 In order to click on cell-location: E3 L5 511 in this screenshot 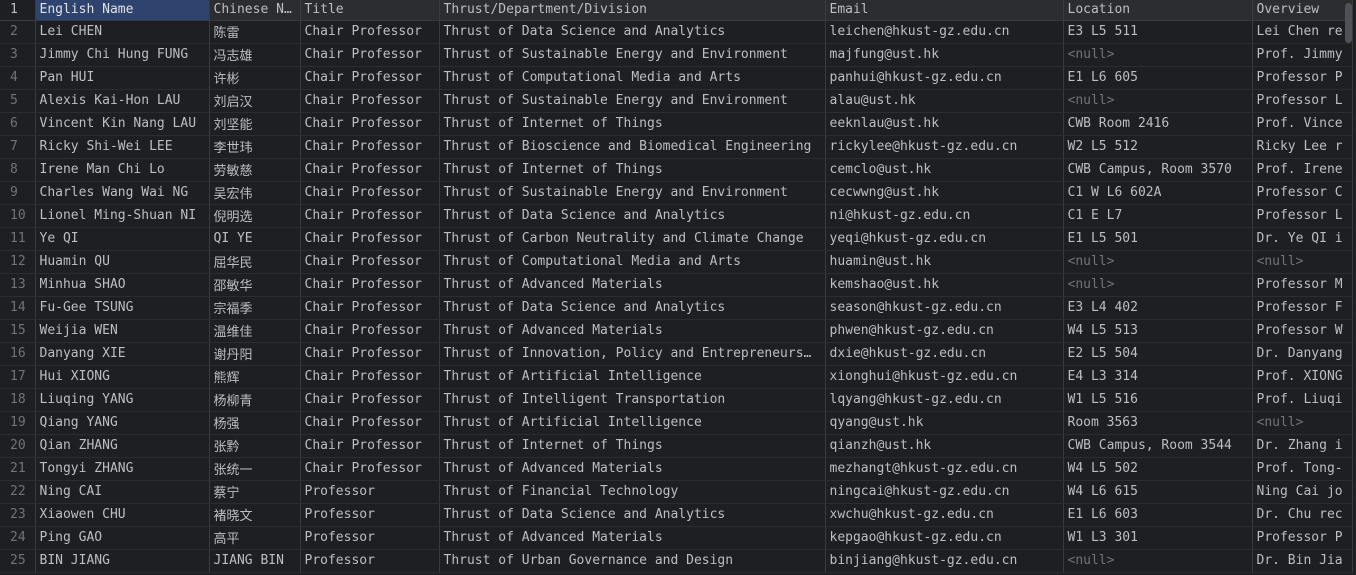, I will do `click(1158, 32)`.